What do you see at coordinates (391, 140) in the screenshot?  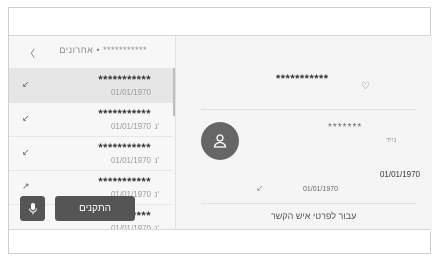 I see `number-type: נייד` at bounding box center [391, 140].